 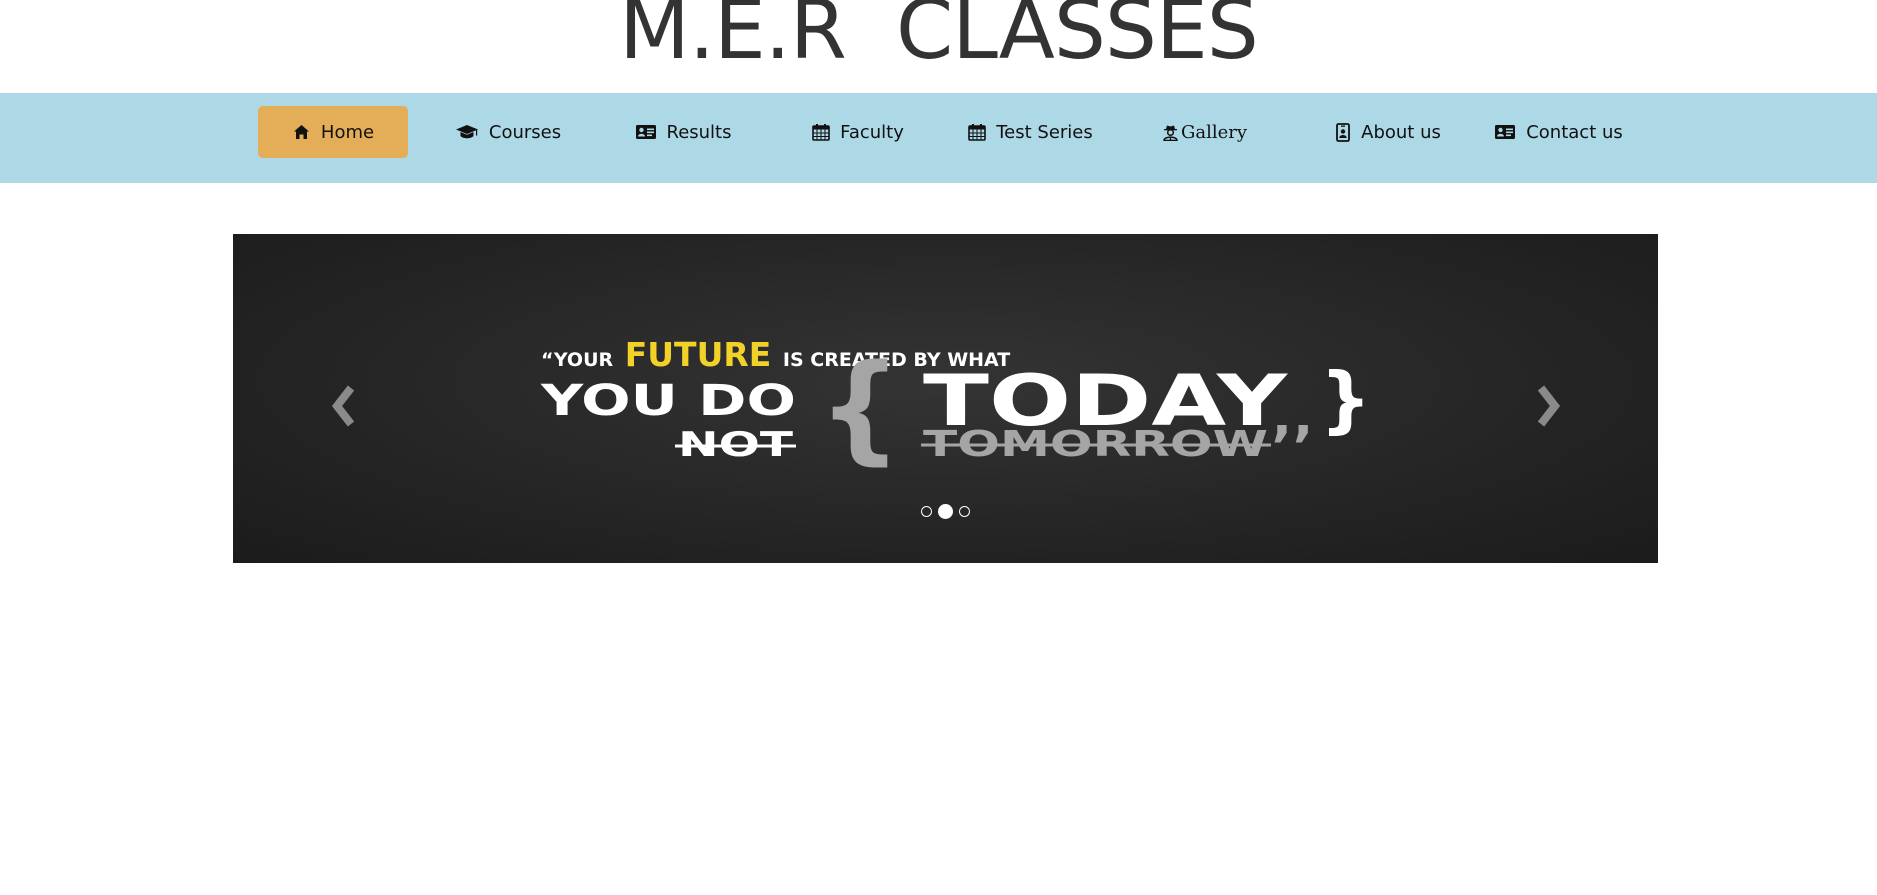 I want to click on nav-results: Results, so click(x=682, y=132).